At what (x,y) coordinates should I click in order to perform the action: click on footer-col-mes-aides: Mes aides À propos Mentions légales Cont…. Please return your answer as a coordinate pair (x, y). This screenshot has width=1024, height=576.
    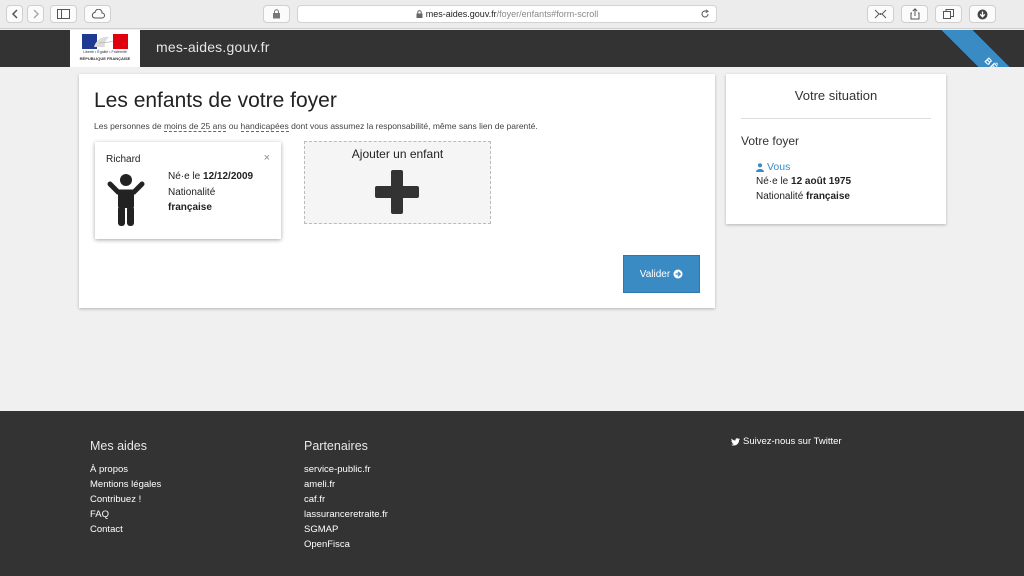
    Looking at the image, I should click on (125, 488).